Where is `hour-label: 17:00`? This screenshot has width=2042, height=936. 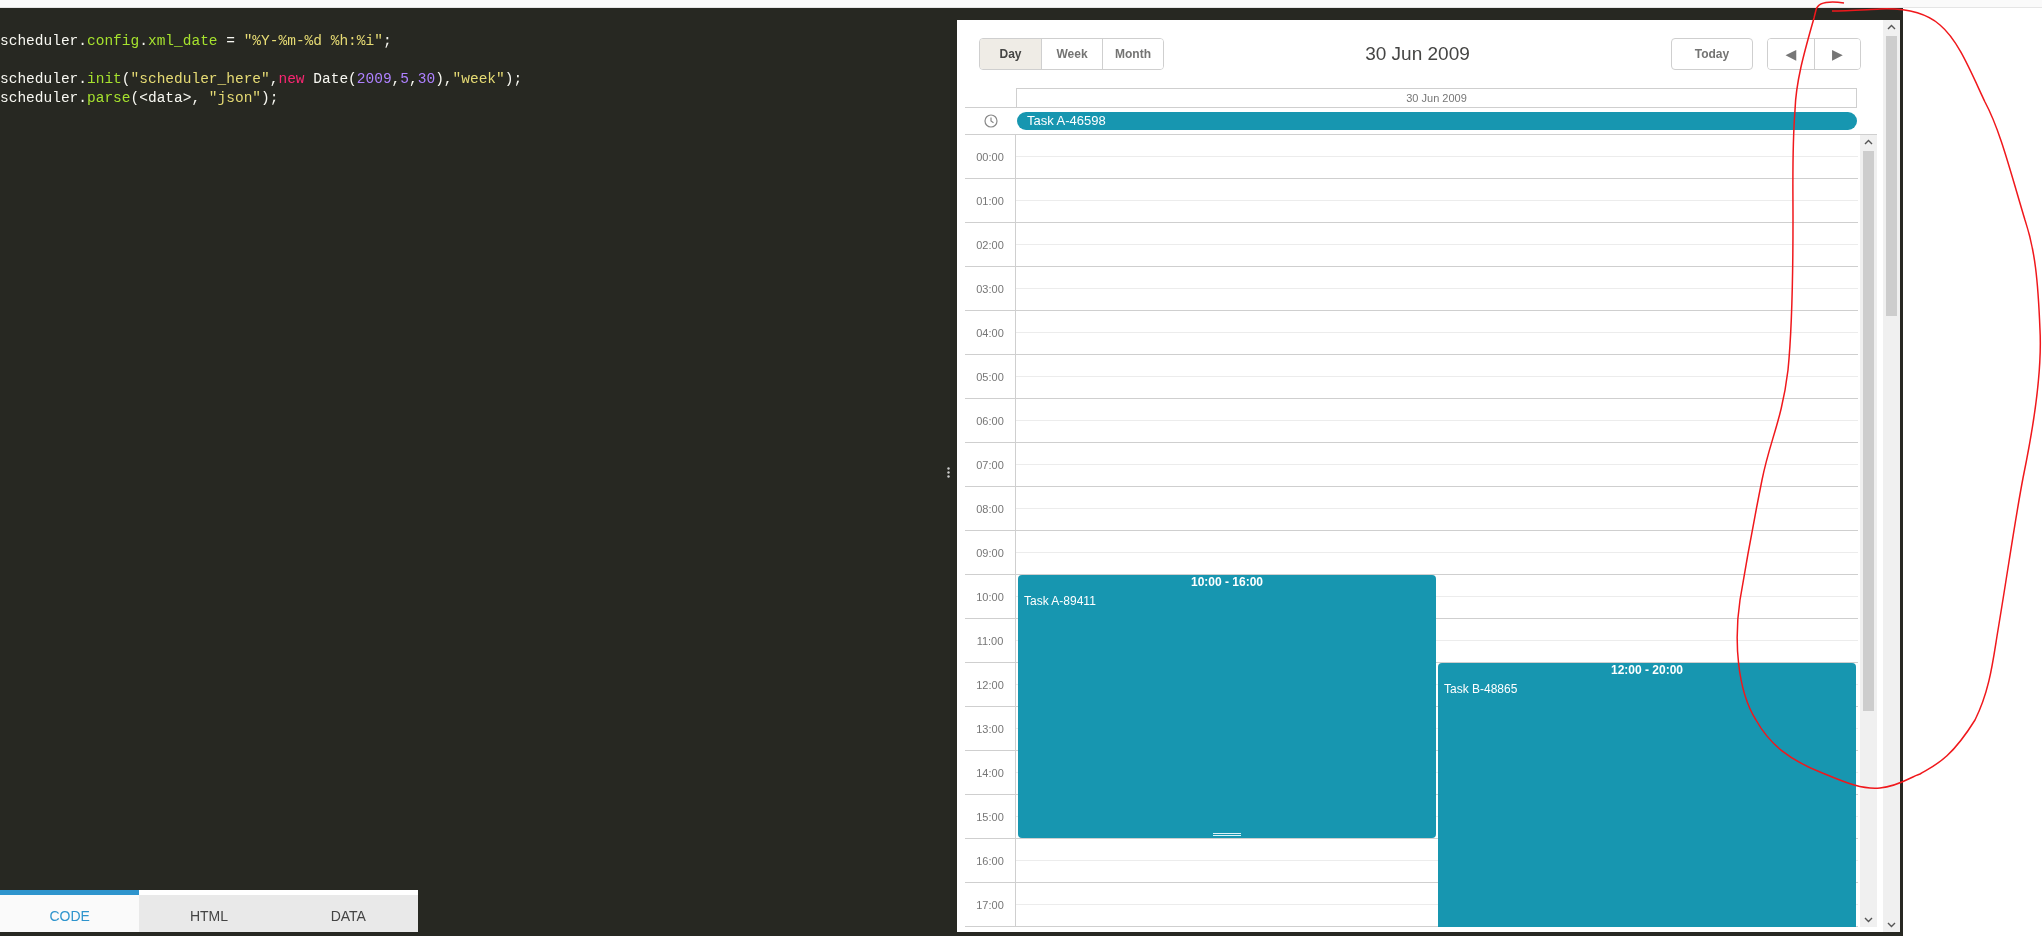 hour-label: 17:00 is located at coordinates (990, 904).